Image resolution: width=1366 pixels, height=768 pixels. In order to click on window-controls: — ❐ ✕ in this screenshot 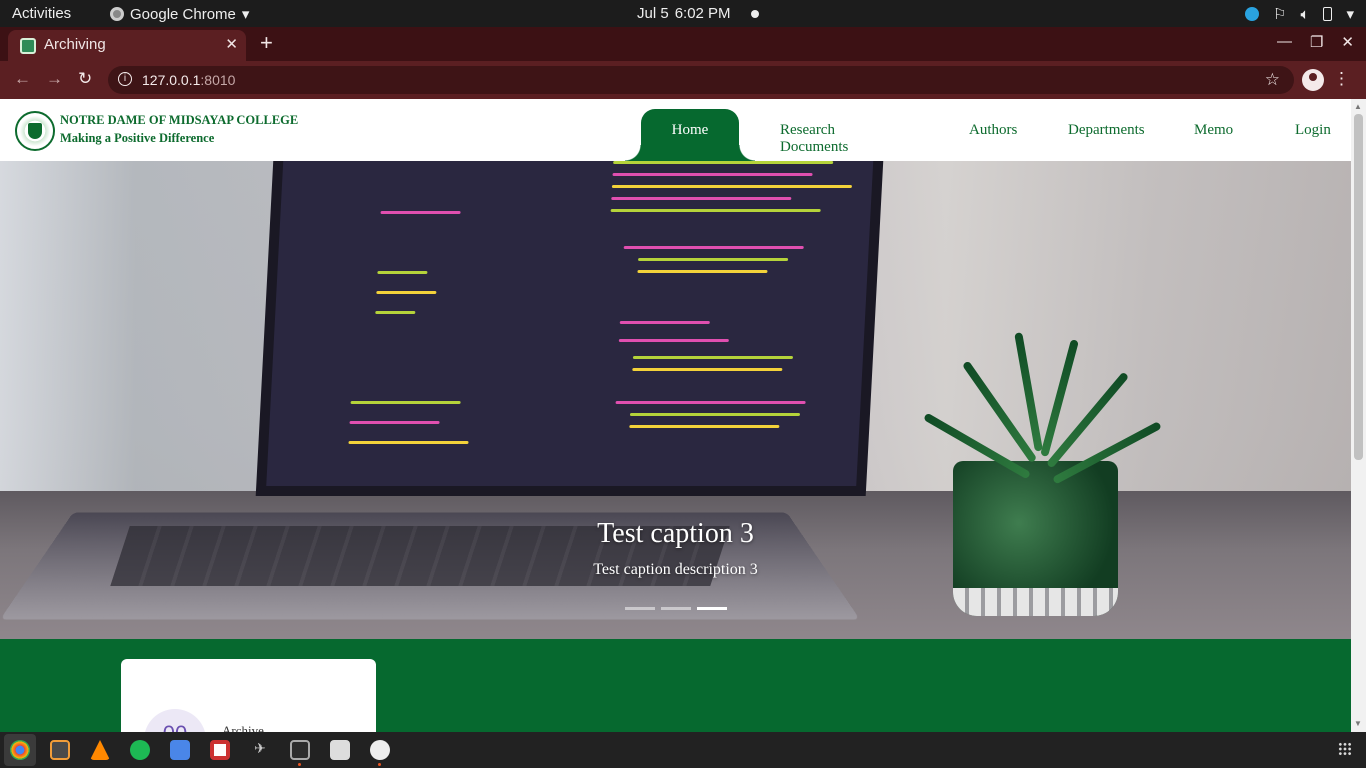, I will do `click(1315, 42)`.